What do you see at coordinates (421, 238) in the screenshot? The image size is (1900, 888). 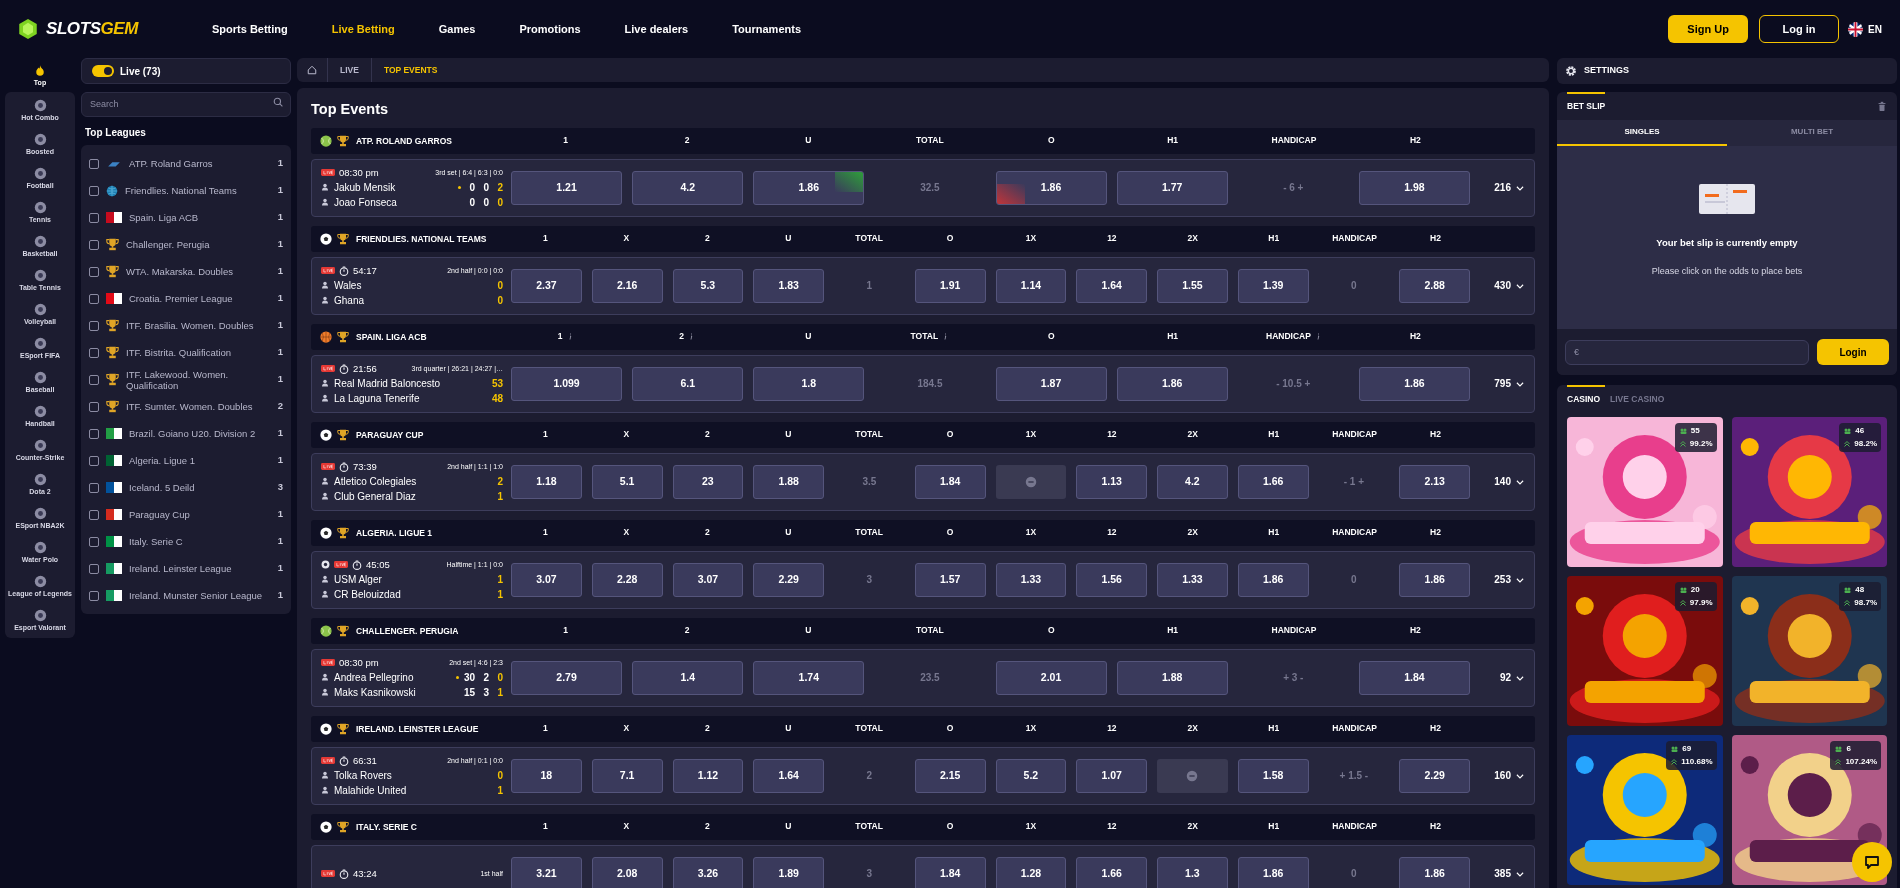 I see `league-title: FRIENDLIES. NATIONAL TEAMS` at bounding box center [421, 238].